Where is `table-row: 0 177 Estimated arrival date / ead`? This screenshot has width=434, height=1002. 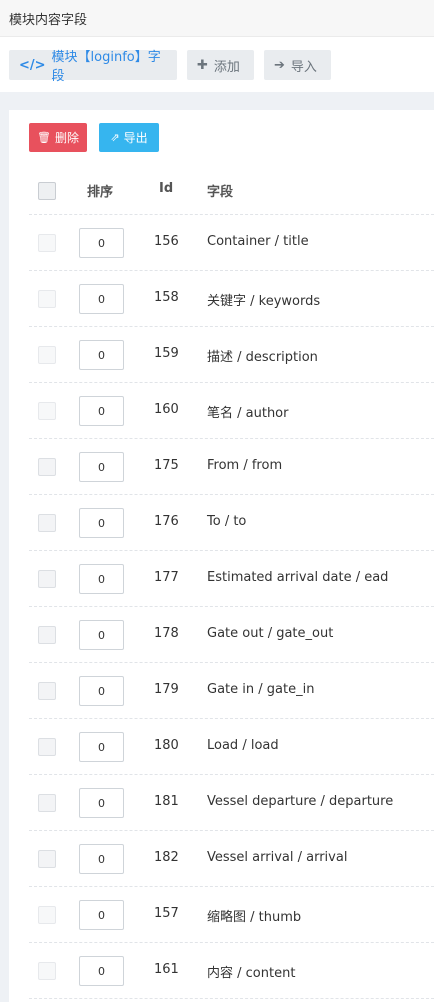 table-row: 0 177 Estimated arrival date / ead is located at coordinates (231, 579).